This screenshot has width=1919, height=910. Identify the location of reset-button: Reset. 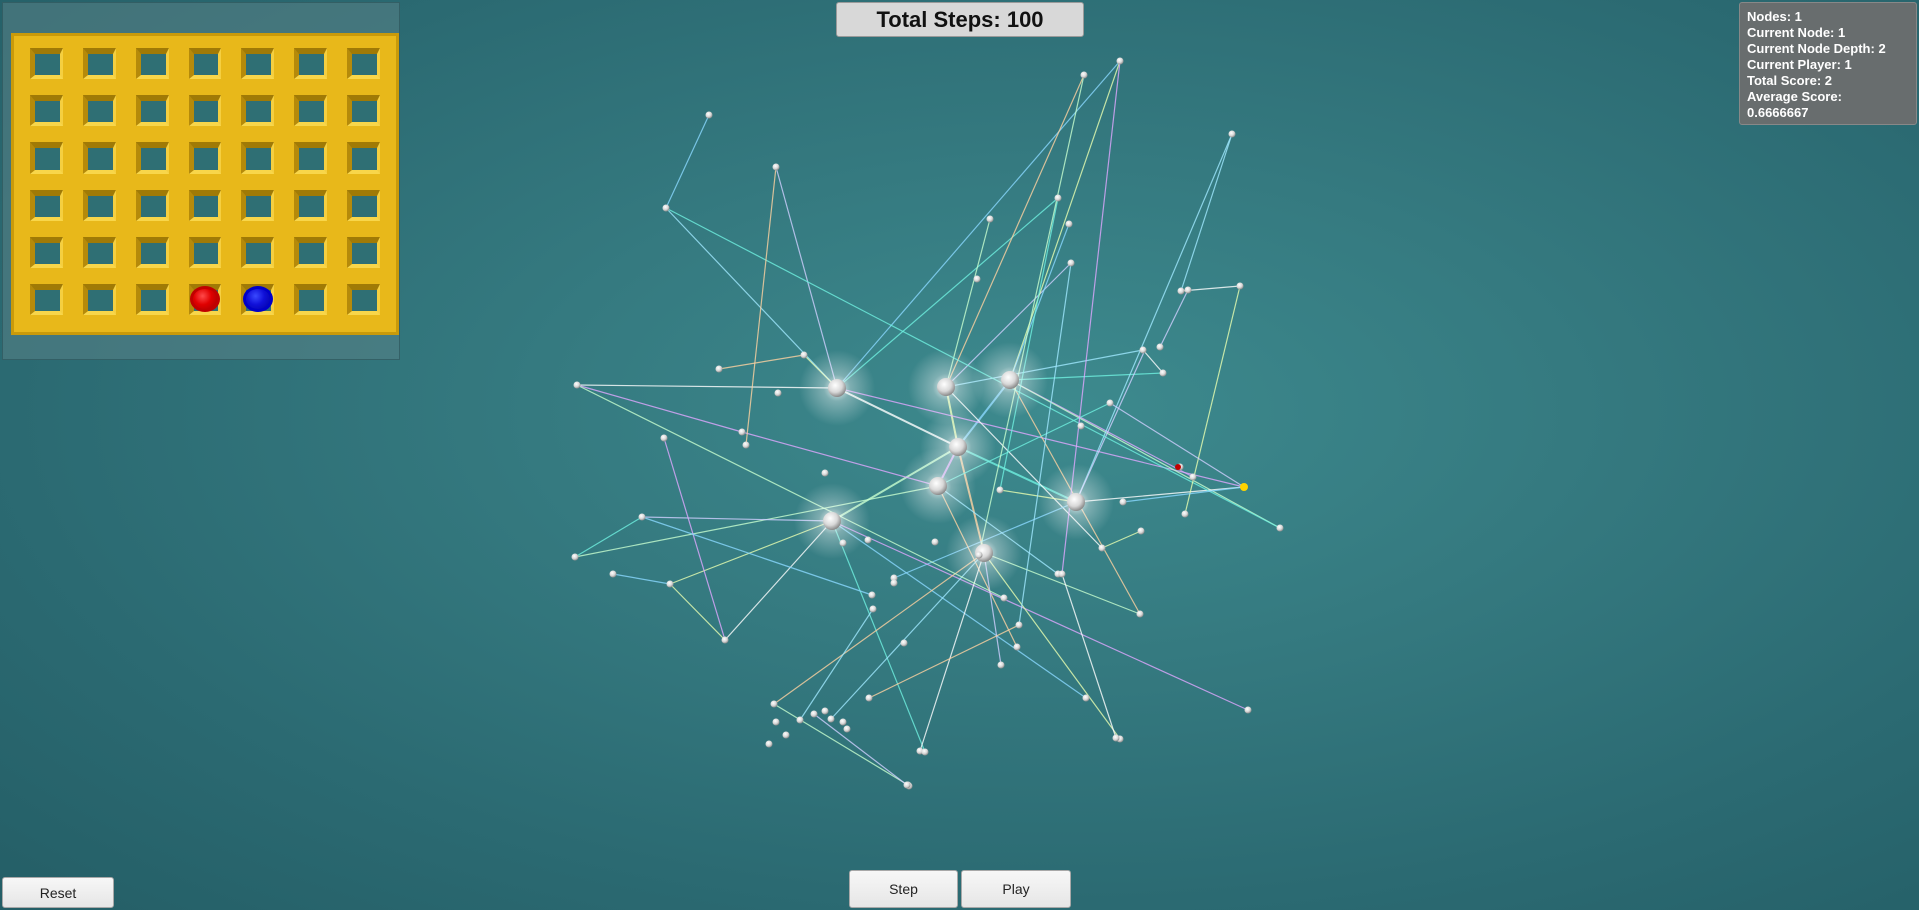
(58, 892).